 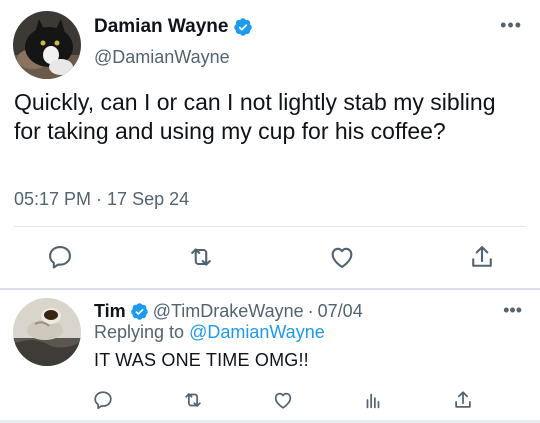 I want to click on avatar, so click(x=47, y=45).